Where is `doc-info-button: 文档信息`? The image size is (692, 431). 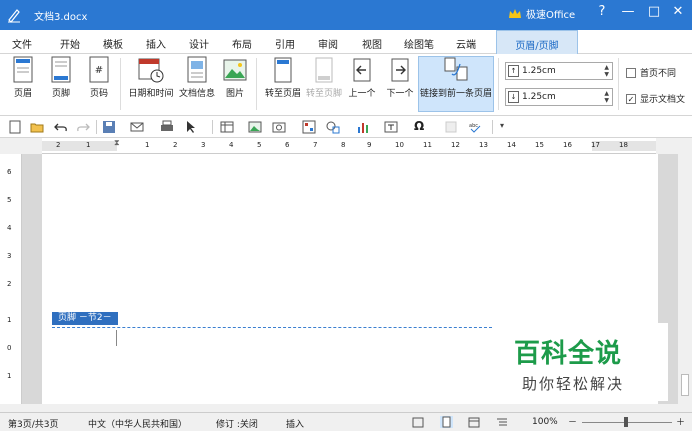
doc-info-button: 文档信息 is located at coordinates (197, 77).